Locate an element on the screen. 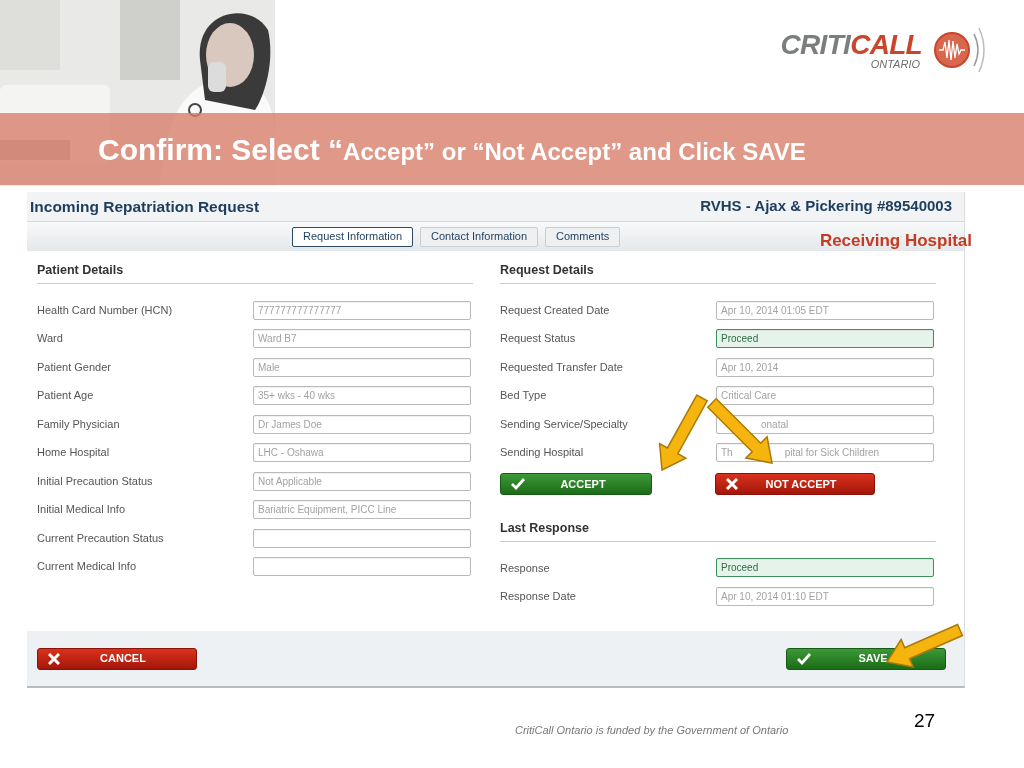 Image resolution: width=1024 pixels, height=768 pixels. field-label: Response is located at coordinates (525, 568).